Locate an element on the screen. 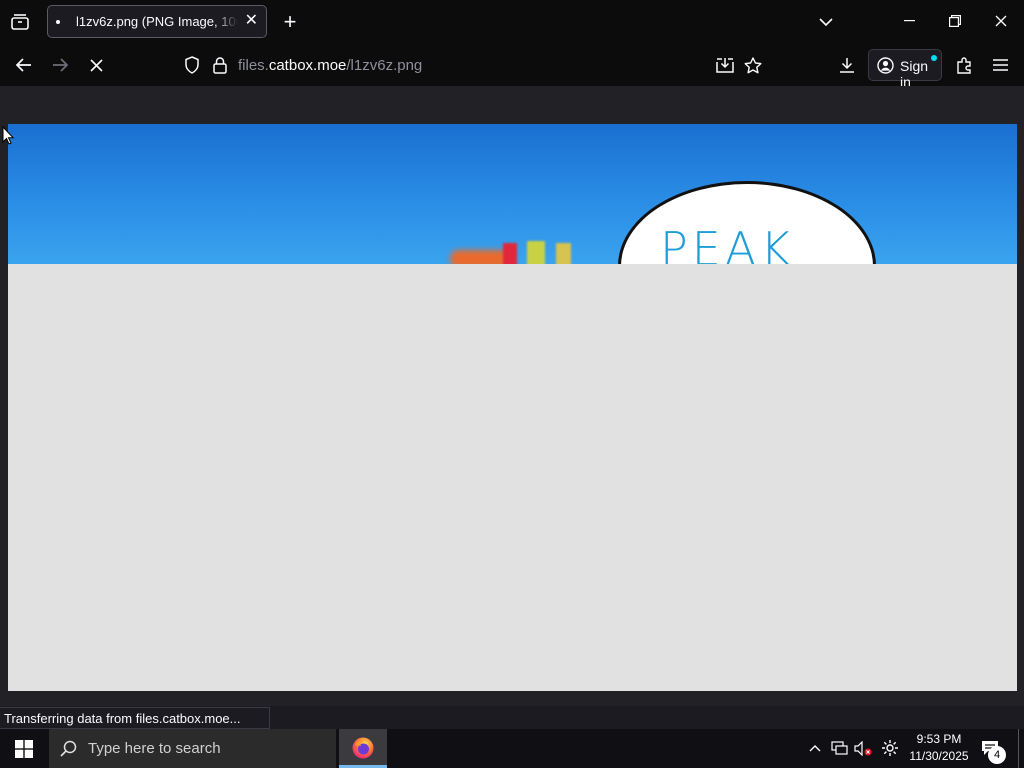 This screenshot has height=768, width=1024. extensions-icon is located at coordinates (964, 65).